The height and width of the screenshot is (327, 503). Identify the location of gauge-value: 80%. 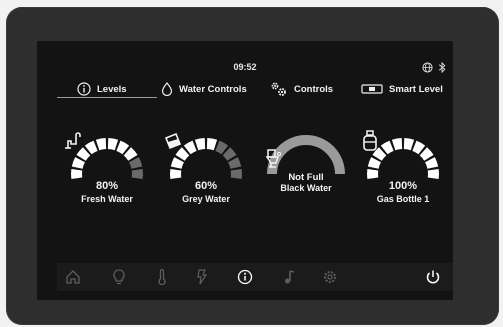
(107, 186).